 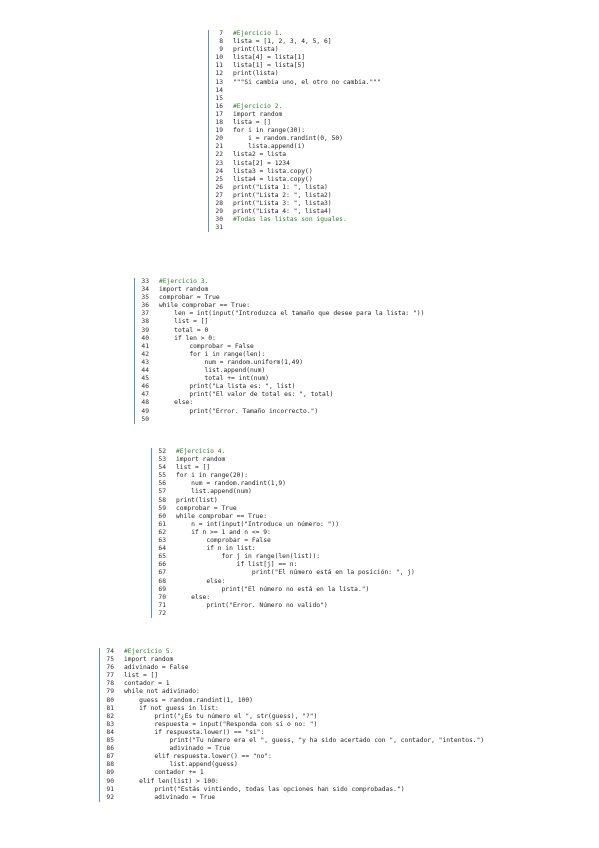 What do you see at coordinates (177, 749) in the screenshot?
I see `code-text: adivinado = True` at bounding box center [177, 749].